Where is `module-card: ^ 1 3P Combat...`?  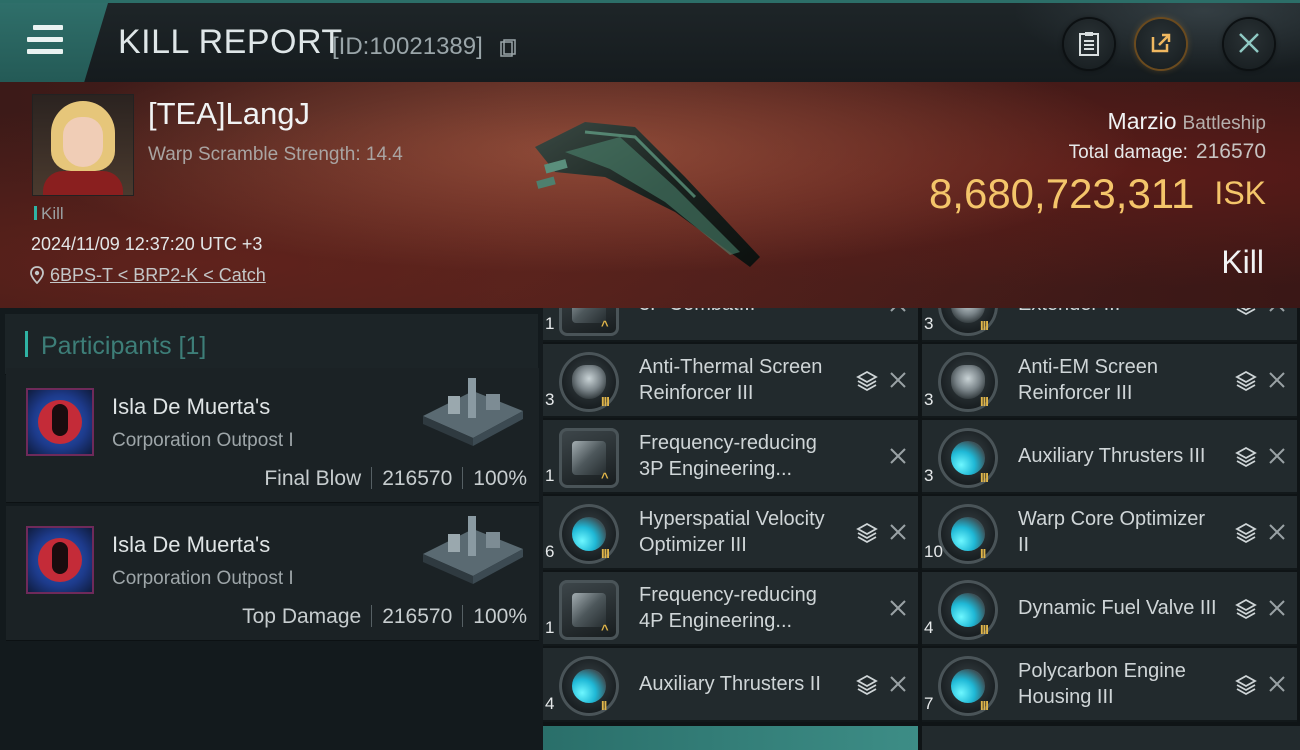
module-card: ^ 1 3P Combat... is located at coordinates (730, 325).